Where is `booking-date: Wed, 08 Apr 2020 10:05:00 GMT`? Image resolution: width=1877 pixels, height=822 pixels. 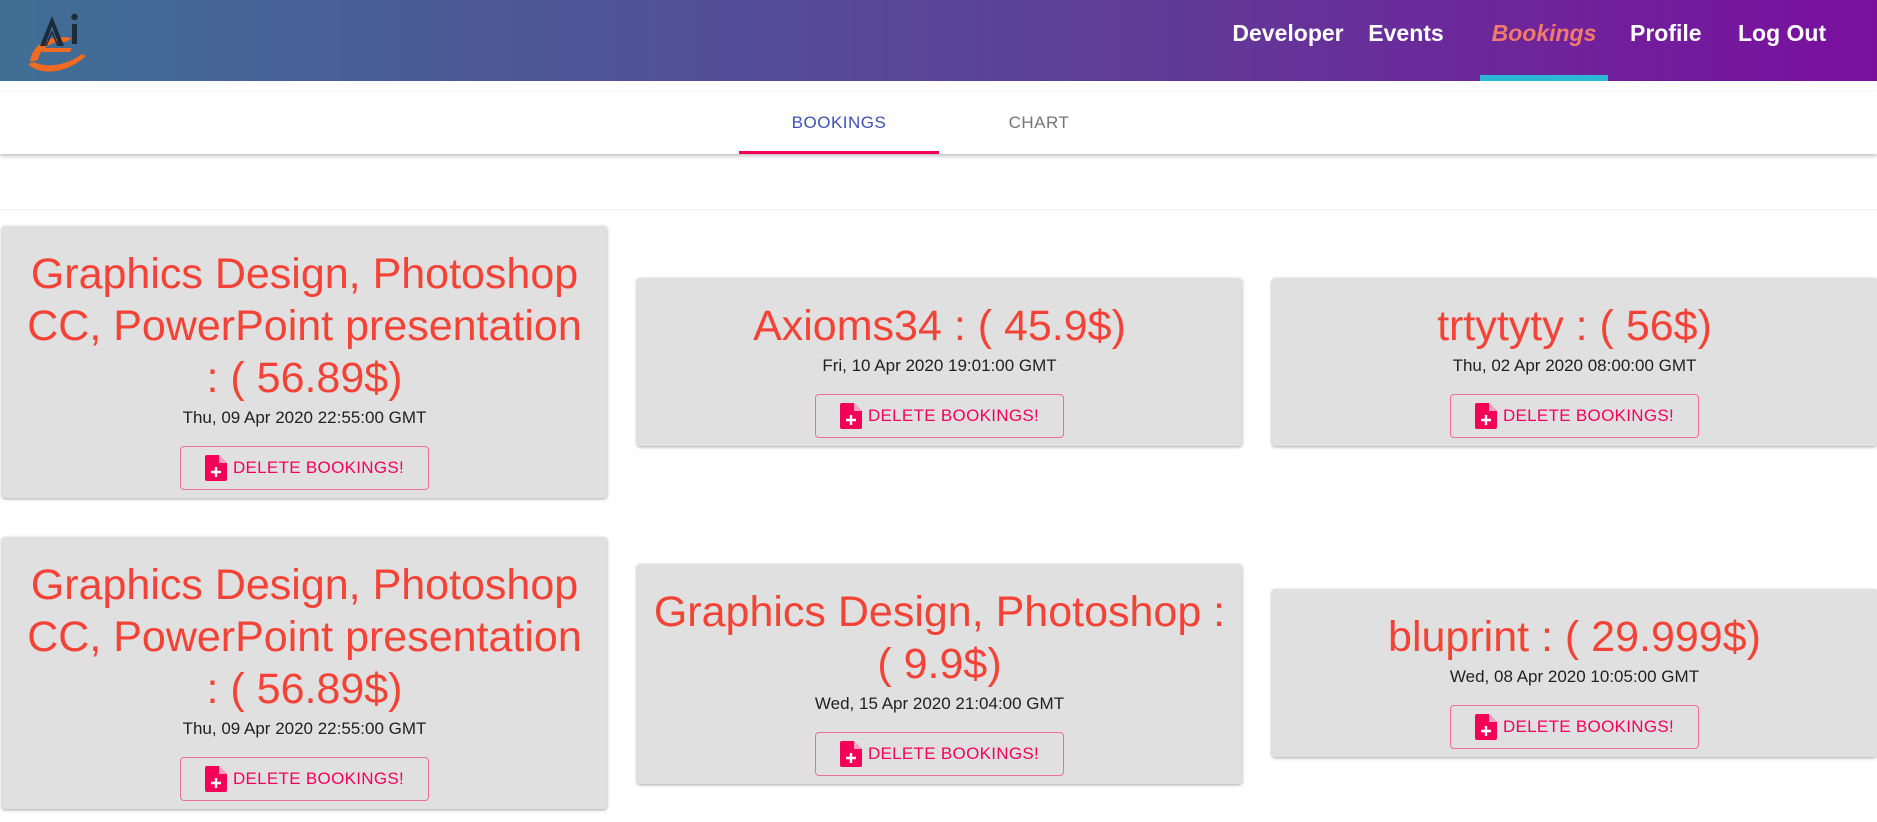
booking-date: Wed, 08 Apr 2020 10:05:00 GMT is located at coordinates (1574, 676).